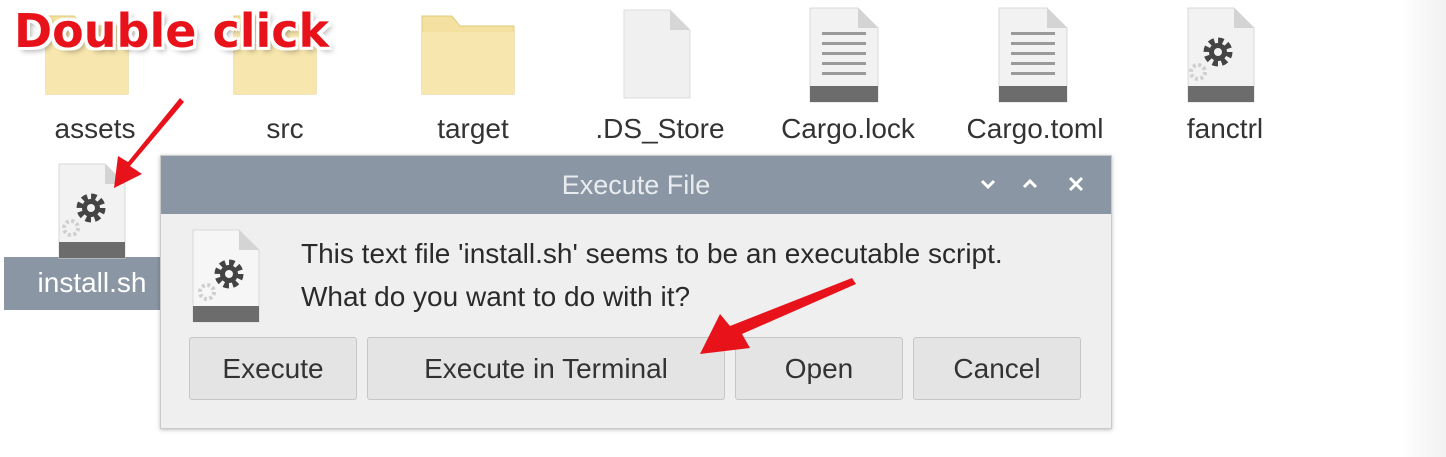 Image resolution: width=1446 pixels, height=457 pixels. I want to click on minimize-button, so click(988, 184).